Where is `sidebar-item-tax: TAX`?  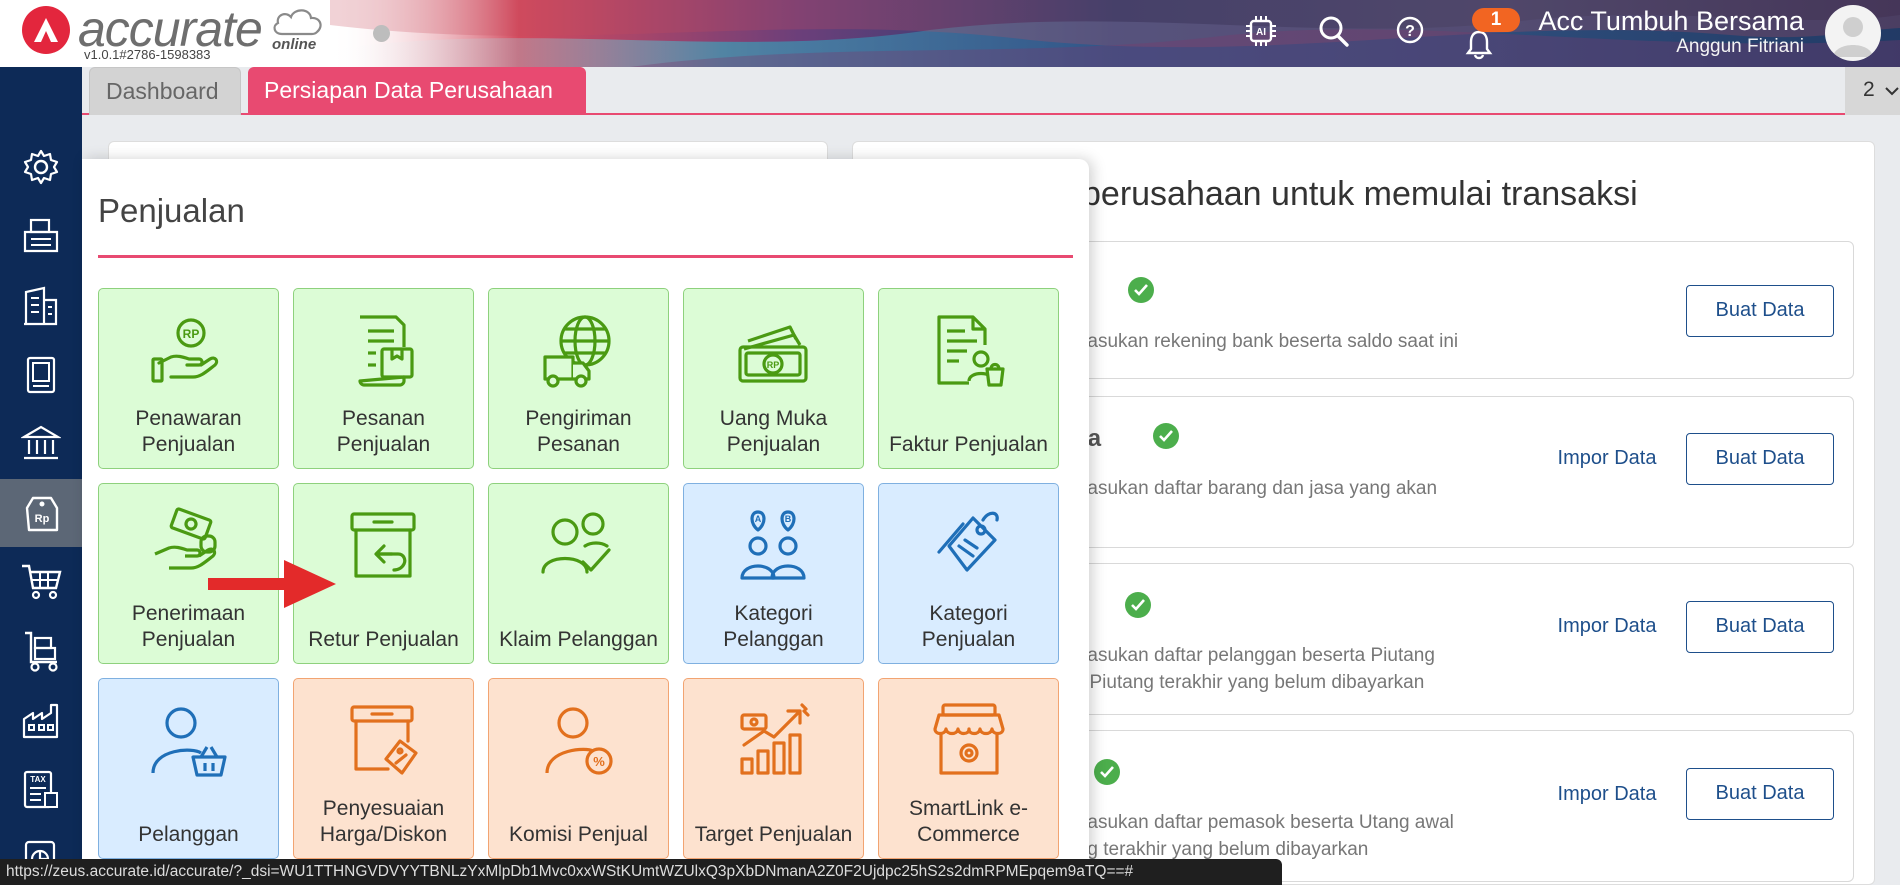
sidebar-item-tax: TAX is located at coordinates (41, 790).